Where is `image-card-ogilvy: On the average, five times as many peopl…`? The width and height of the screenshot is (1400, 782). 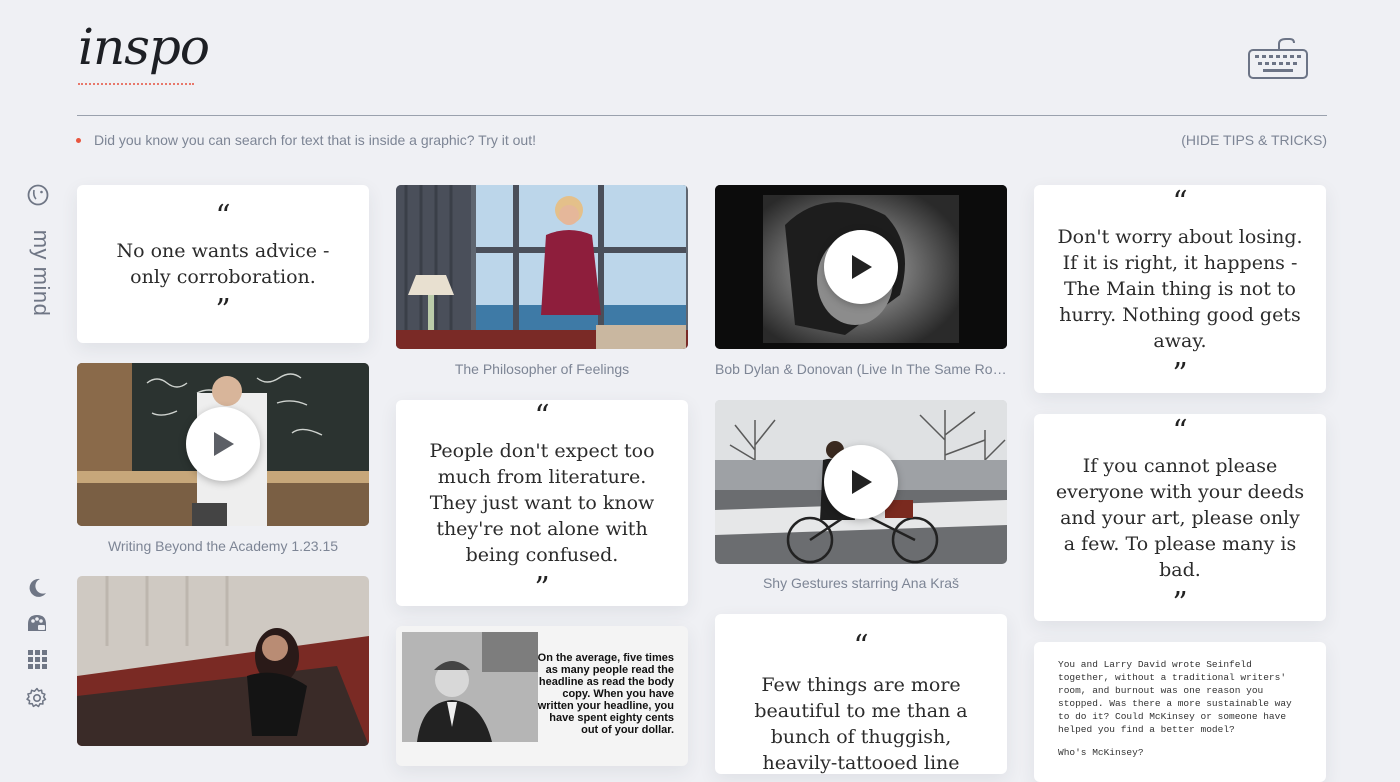 image-card-ogilvy: On the average, five times as many peopl… is located at coordinates (542, 696).